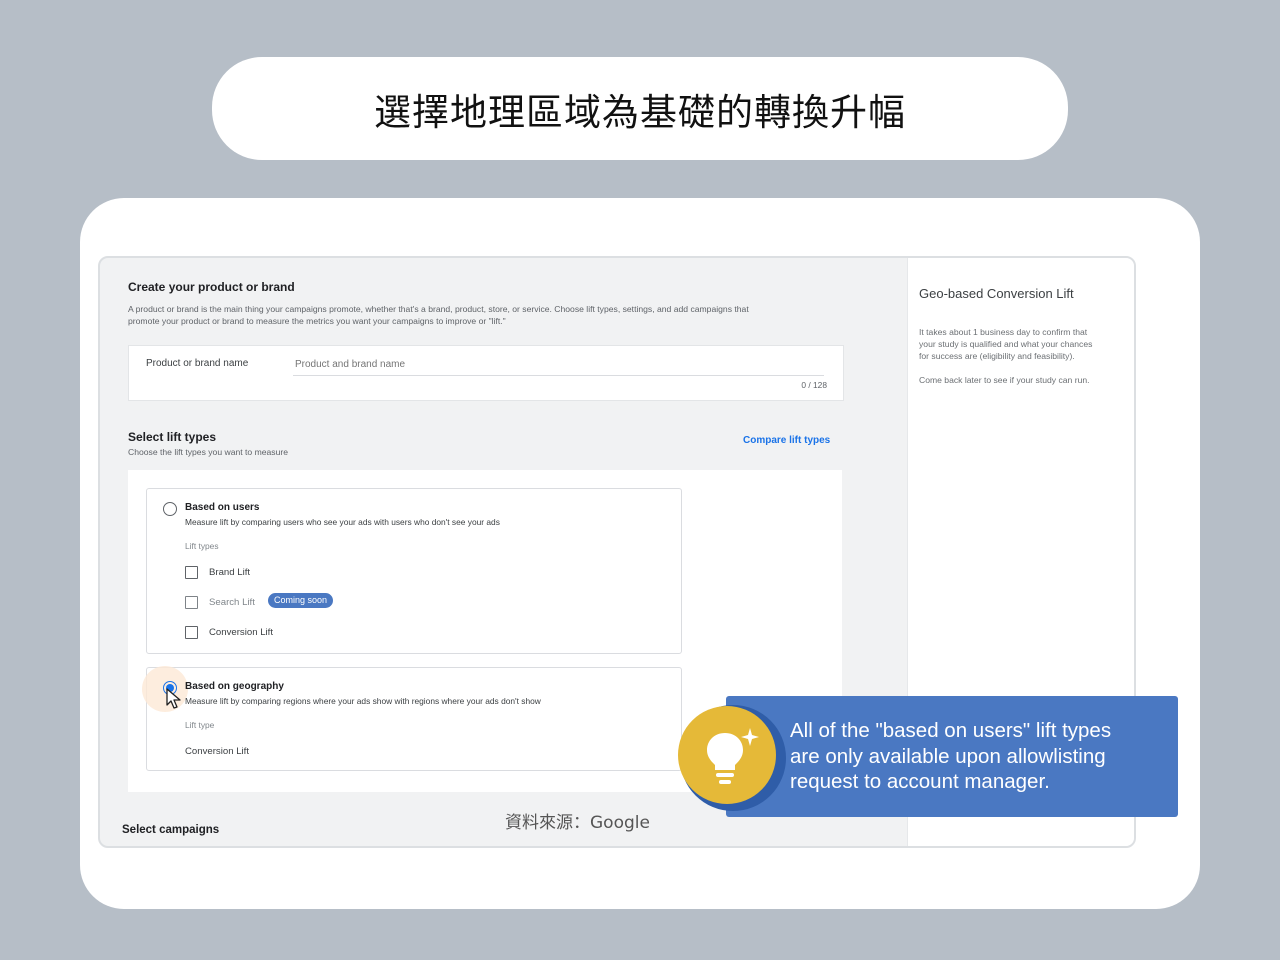 The width and height of the screenshot is (1280, 960). Describe the element at coordinates (217, 751) in the screenshot. I see `geography-lift-type-value: Conversion Lift` at that location.